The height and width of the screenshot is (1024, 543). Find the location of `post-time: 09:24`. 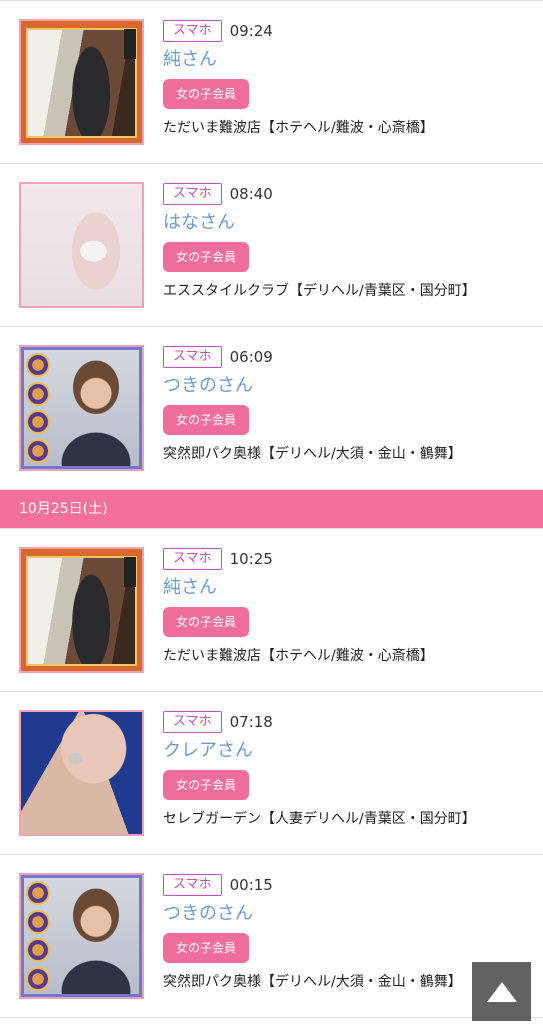

post-time: 09:24 is located at coordinates (251, 31).